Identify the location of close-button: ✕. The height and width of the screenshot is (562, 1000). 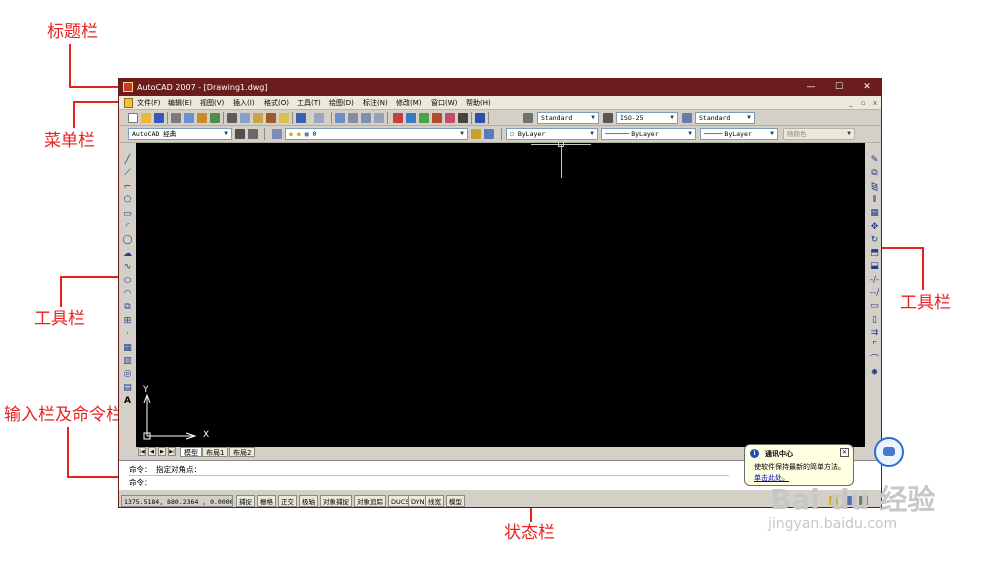
(867, 87).